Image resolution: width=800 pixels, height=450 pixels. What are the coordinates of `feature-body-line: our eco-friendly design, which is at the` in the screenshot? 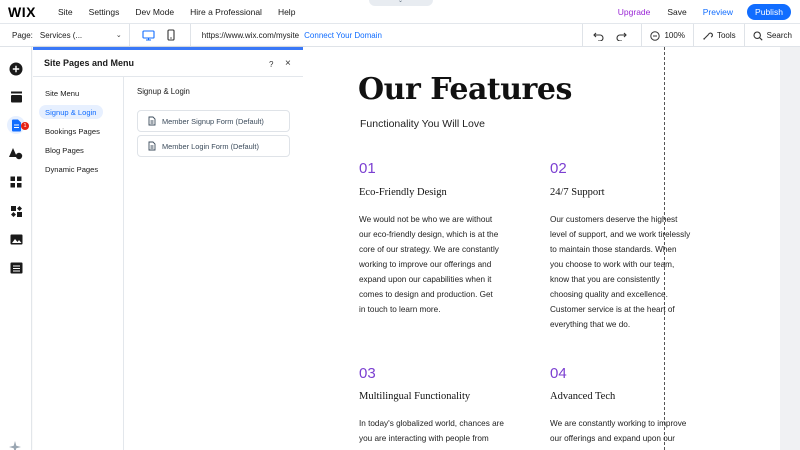 It's located at (429, 234).